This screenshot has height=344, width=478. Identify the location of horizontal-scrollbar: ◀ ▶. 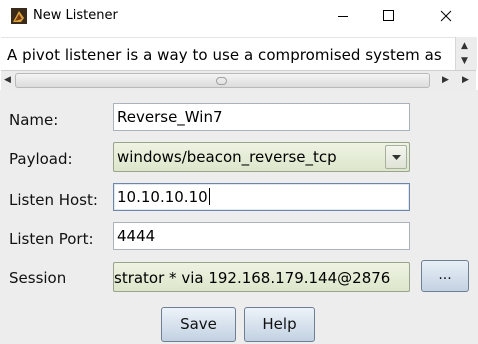
(228, 80).